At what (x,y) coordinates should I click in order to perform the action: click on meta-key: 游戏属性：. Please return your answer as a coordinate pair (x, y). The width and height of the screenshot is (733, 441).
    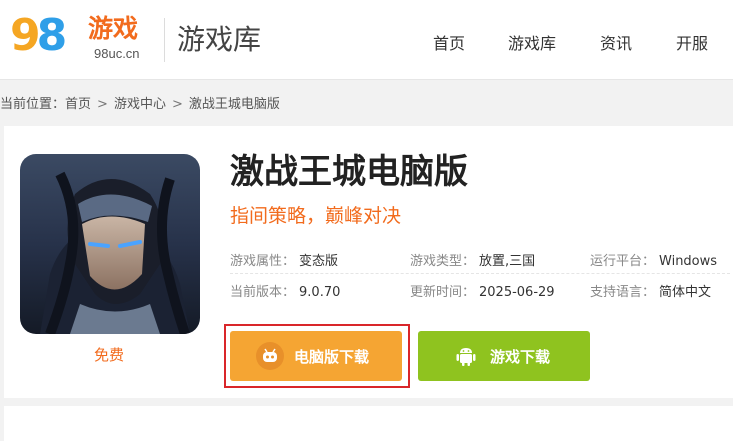
    Looking at the image, I should click on (263, 261).